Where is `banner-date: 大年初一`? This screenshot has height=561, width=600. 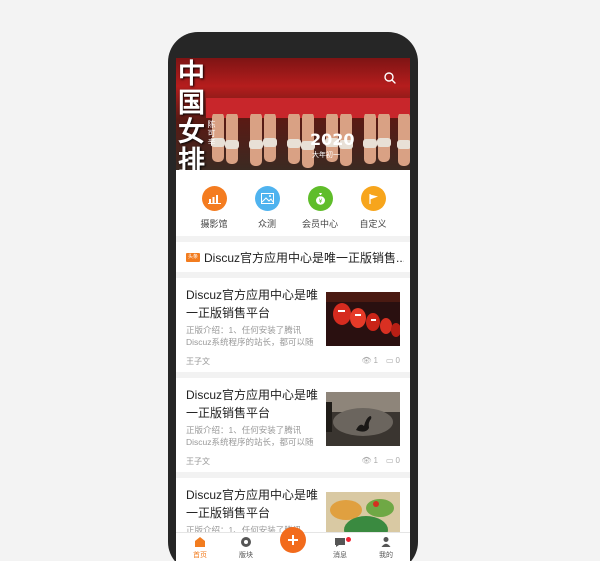
banner-date: 大年初一 is located at coordinates (326, 155).